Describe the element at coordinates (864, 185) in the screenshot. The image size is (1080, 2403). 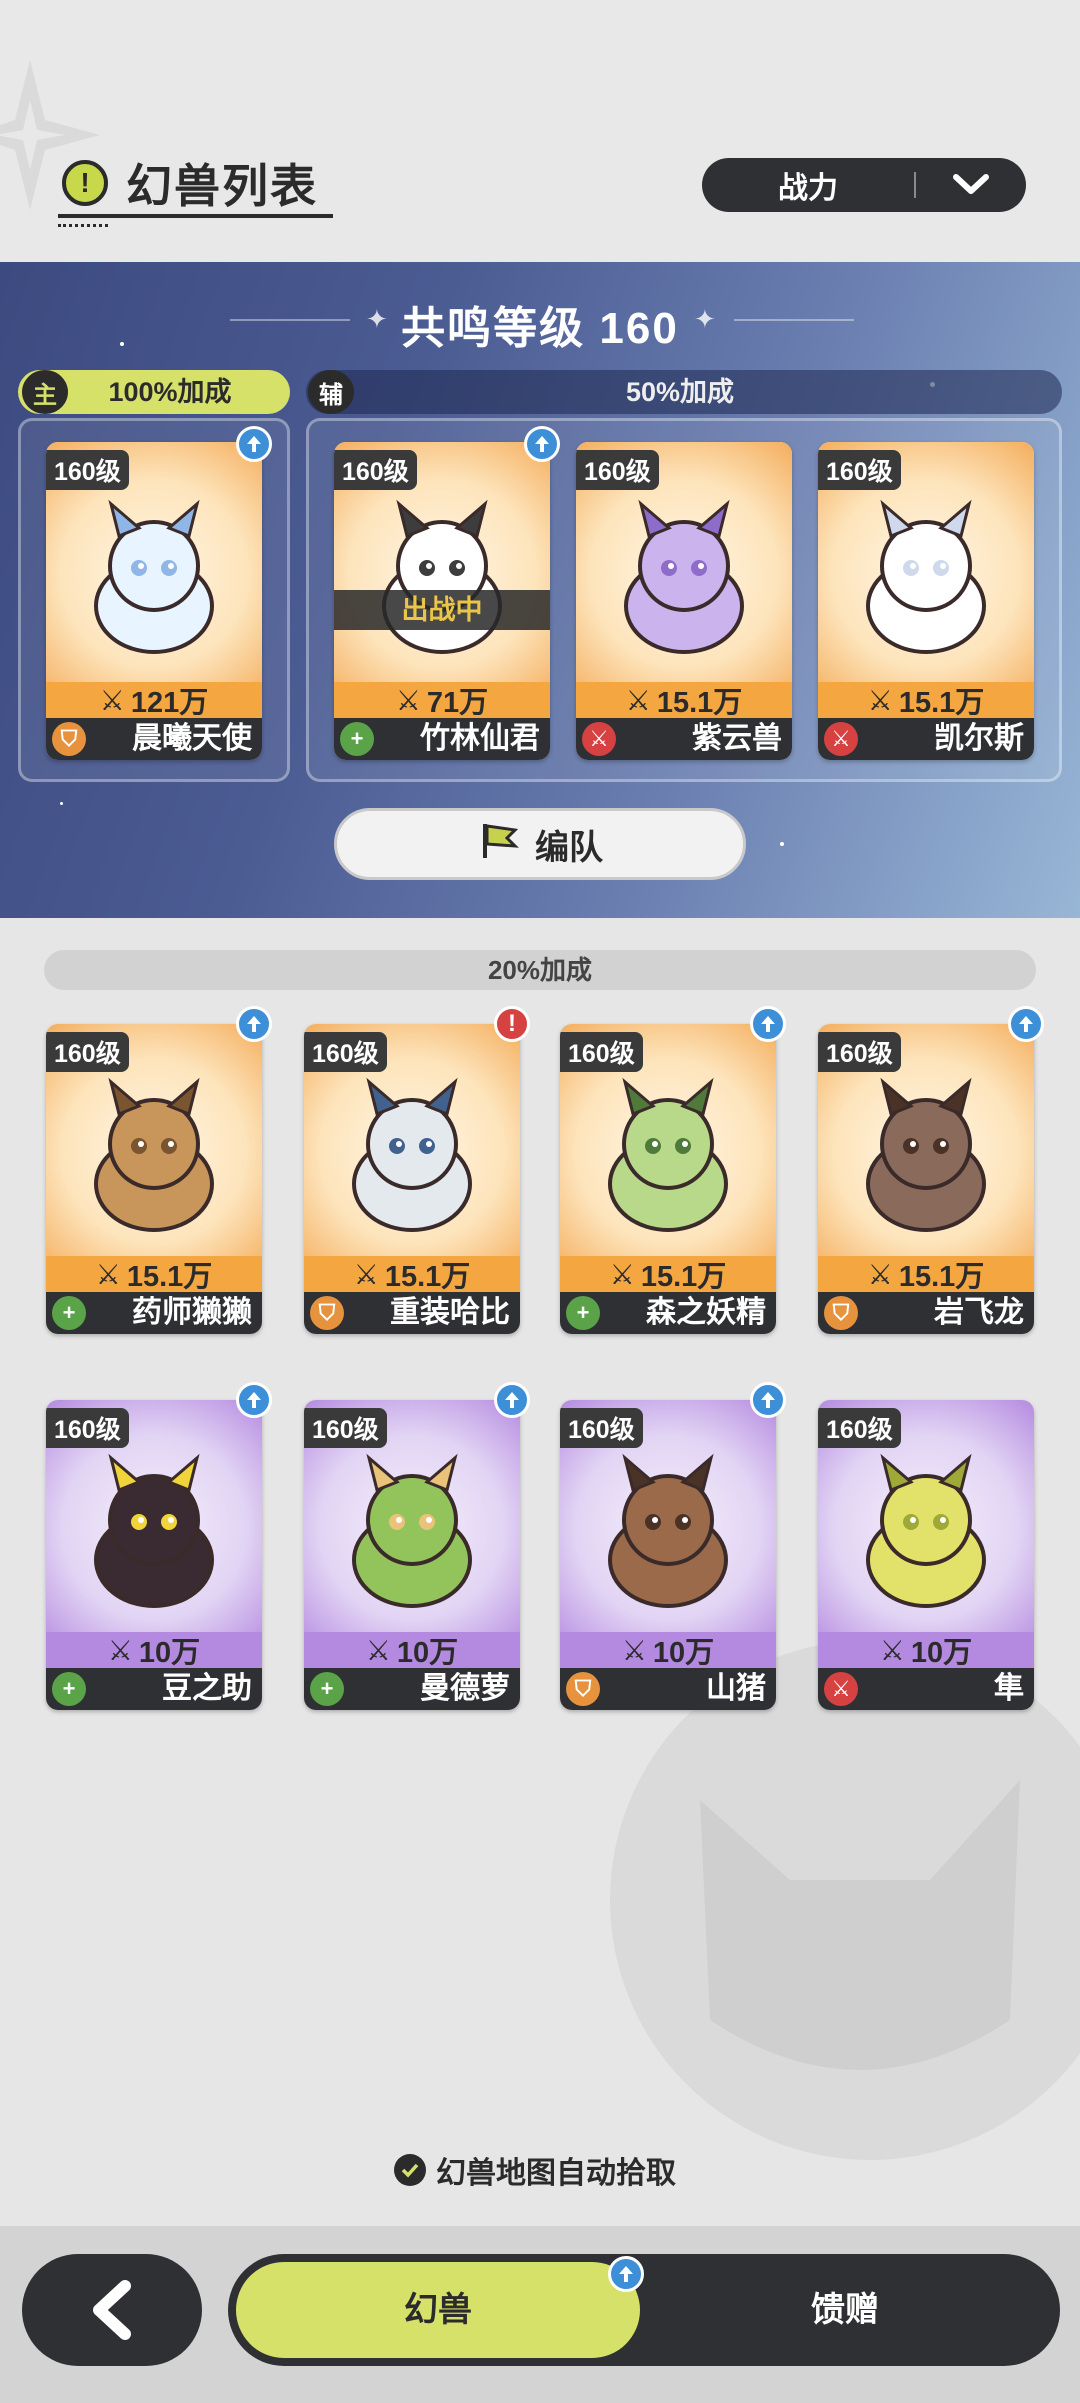
I see `sort-dropdown: 战力` at that location.